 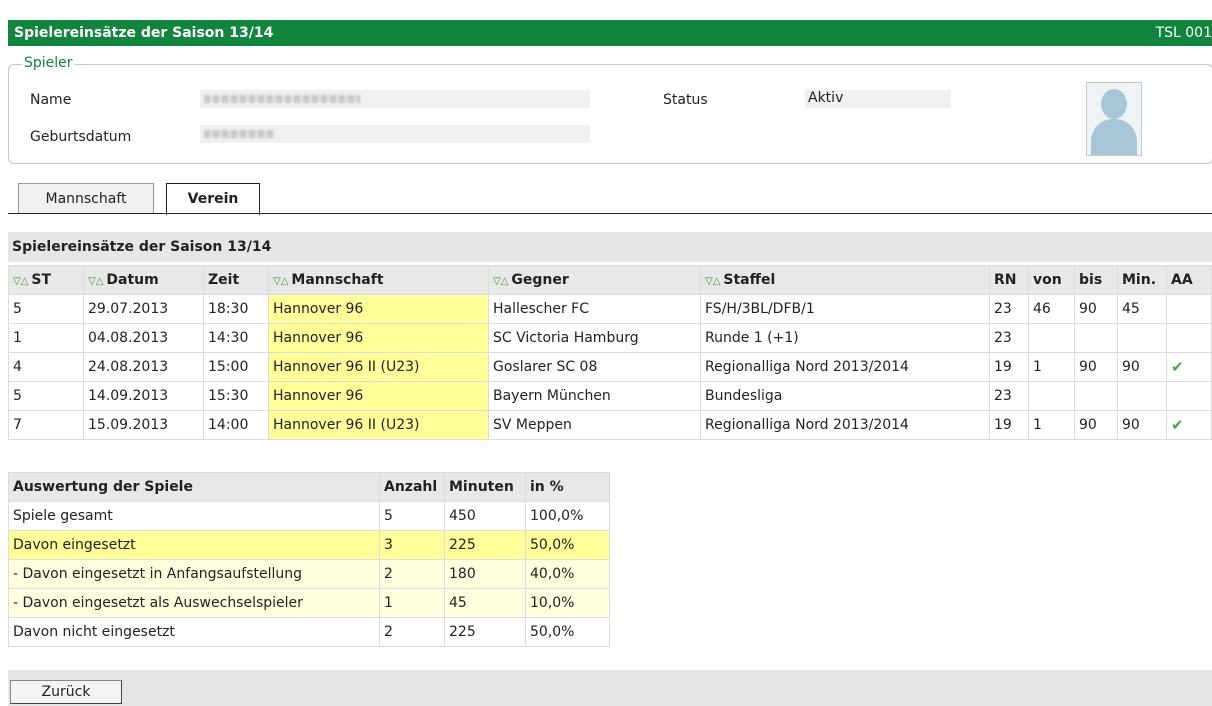 What do you see at coordinates (236, 367) in the screenshot?
I see `cell-zeit: 15:00` at bounding box center [236, 367].